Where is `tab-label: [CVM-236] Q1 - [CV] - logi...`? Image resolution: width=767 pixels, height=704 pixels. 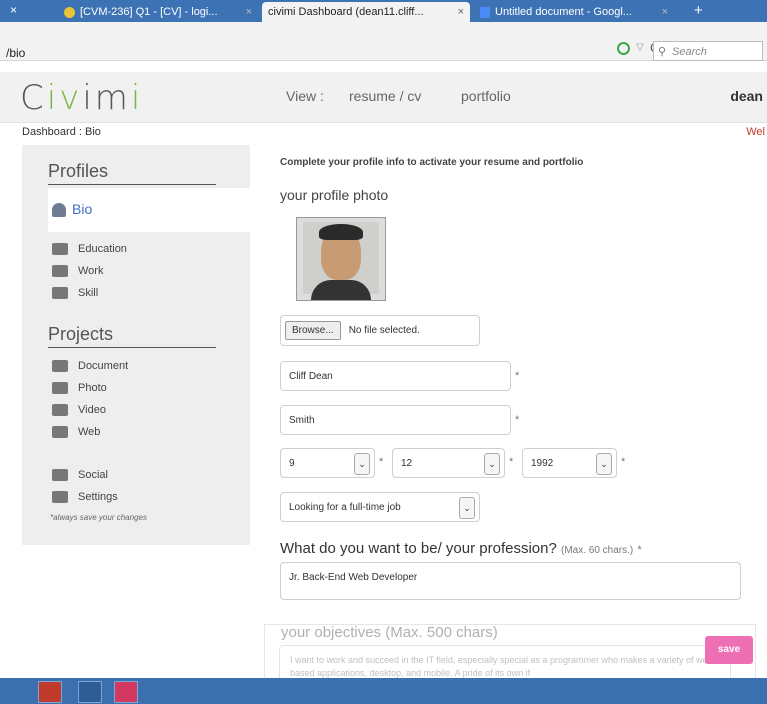
tab-label: [CVM-236] Q1 - [CV] - logi... is located at coordinates (149, 12).